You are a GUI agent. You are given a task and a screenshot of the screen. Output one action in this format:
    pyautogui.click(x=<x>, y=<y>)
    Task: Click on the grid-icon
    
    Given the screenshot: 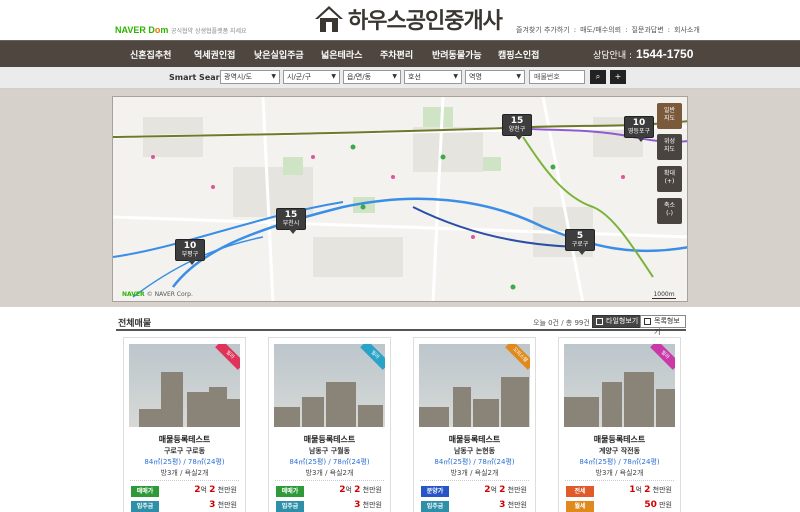 What is the action you would take?
    pyautogui.click(x=599, y=321)
    